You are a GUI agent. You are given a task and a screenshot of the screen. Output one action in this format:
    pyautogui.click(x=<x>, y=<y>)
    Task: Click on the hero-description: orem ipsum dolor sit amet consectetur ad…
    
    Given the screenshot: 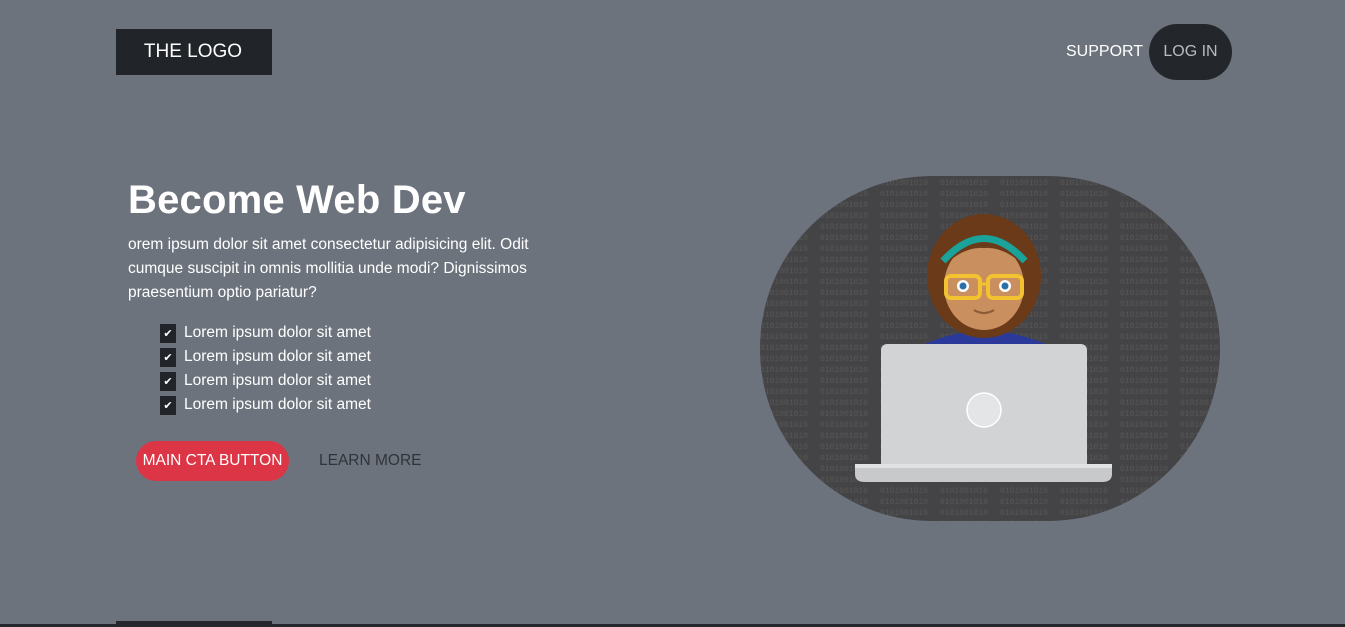 What is the action you would take?
    pyautogui.click(x=328, y=268)
    